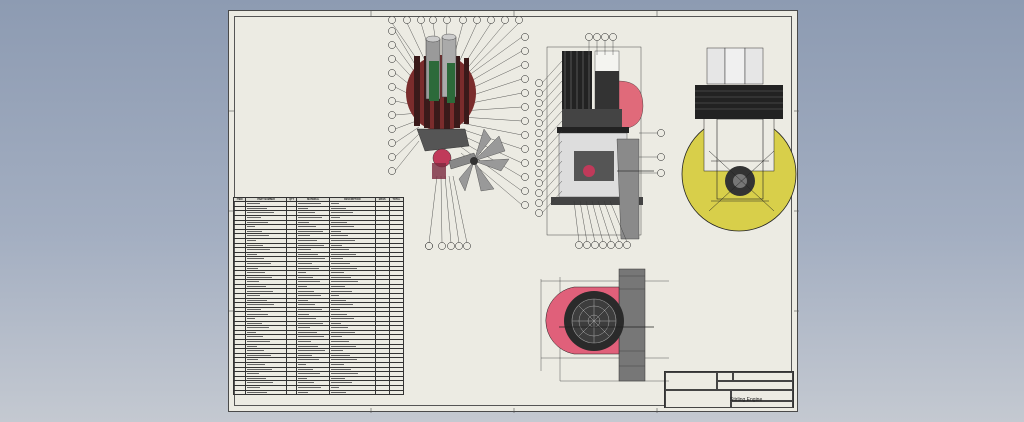 Image resolution: width=1024 pixels, height=422 pixels. What do you see at coordinates (600, 141) in the screenshot?
I see `section-view` at bounding box center [600, 141].